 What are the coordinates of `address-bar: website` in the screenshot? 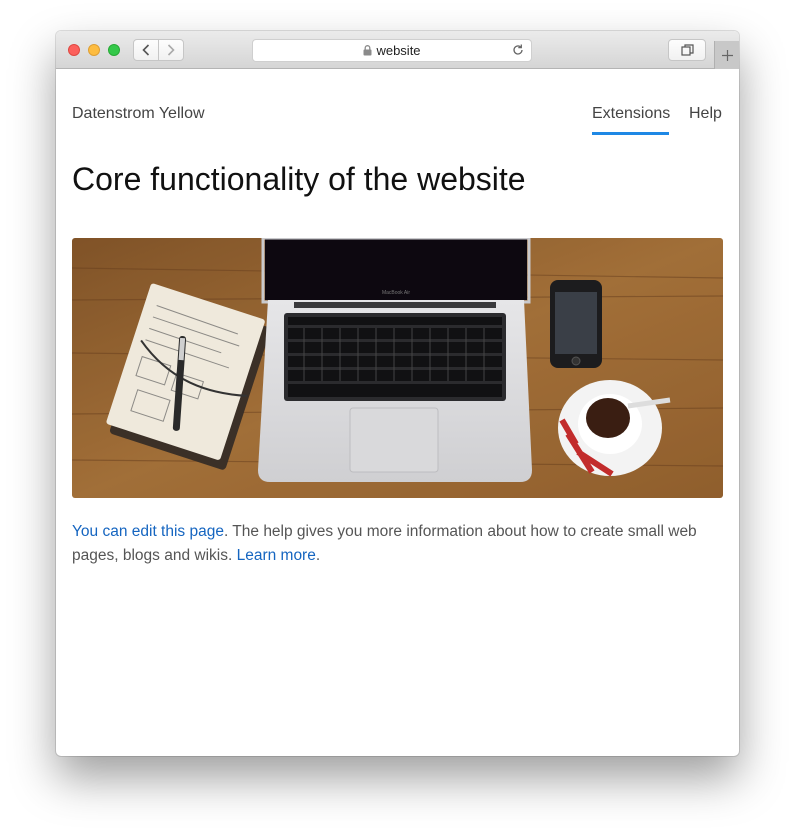 It's located at (392, 50).